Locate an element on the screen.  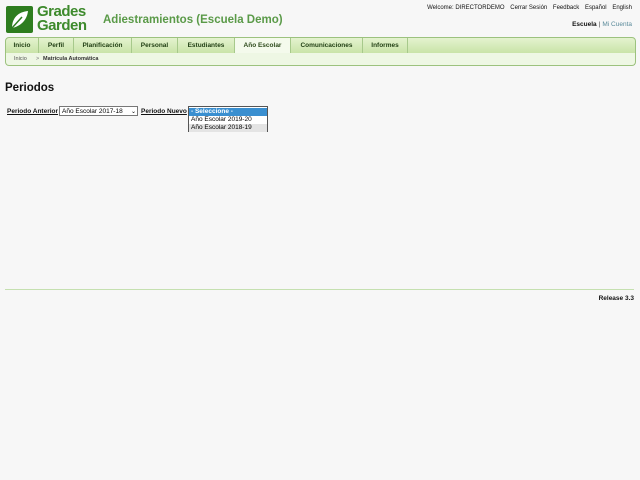
breadcrumb-home: Inicio is located at coordinates (20, 59).